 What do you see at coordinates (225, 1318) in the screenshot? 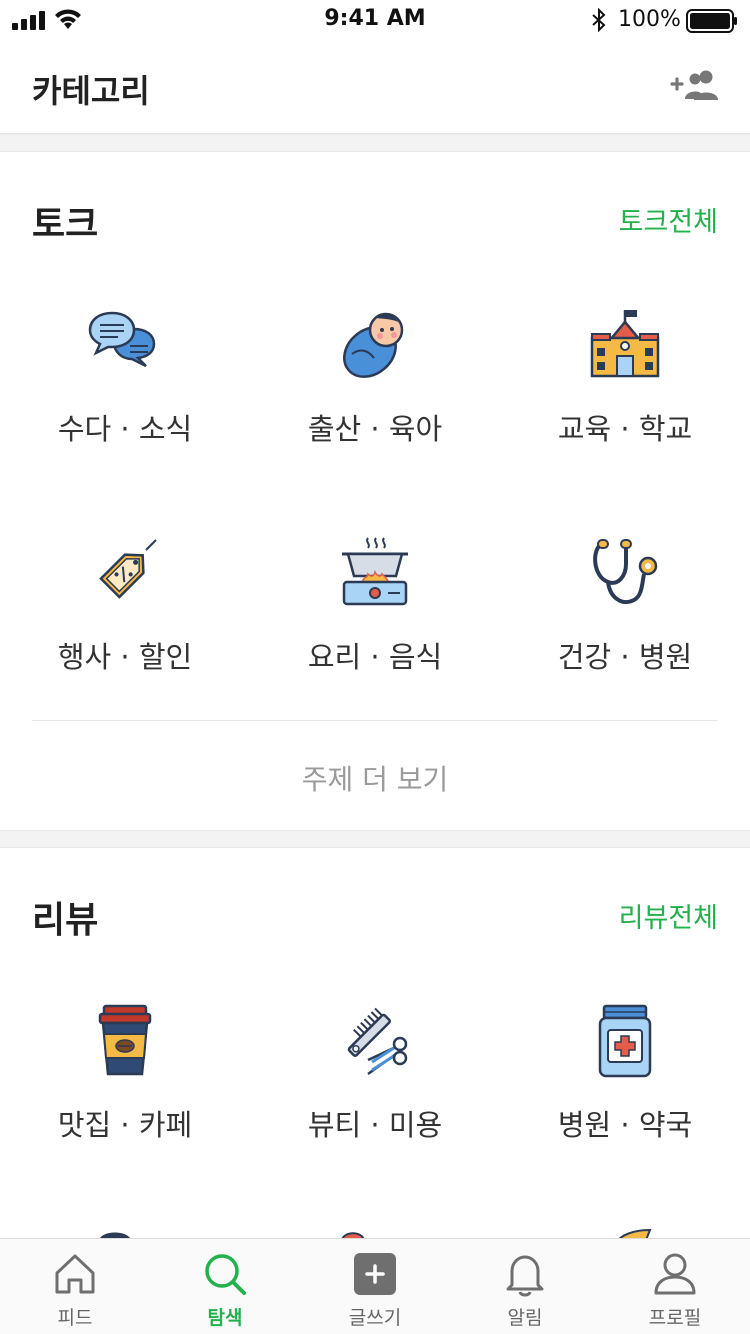
I see `tab-label: 탐색` at bounding box center [225, 1318].